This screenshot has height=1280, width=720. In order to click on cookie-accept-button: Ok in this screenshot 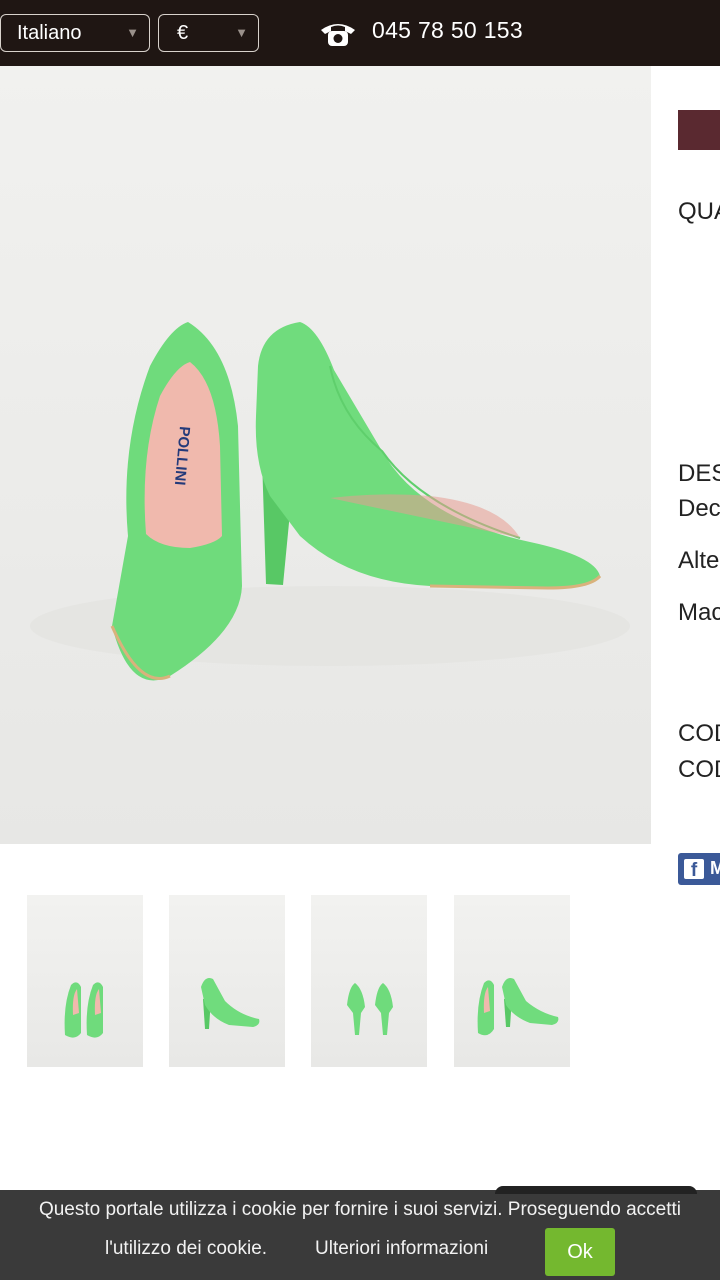, I will do `click(580, 1252)`.